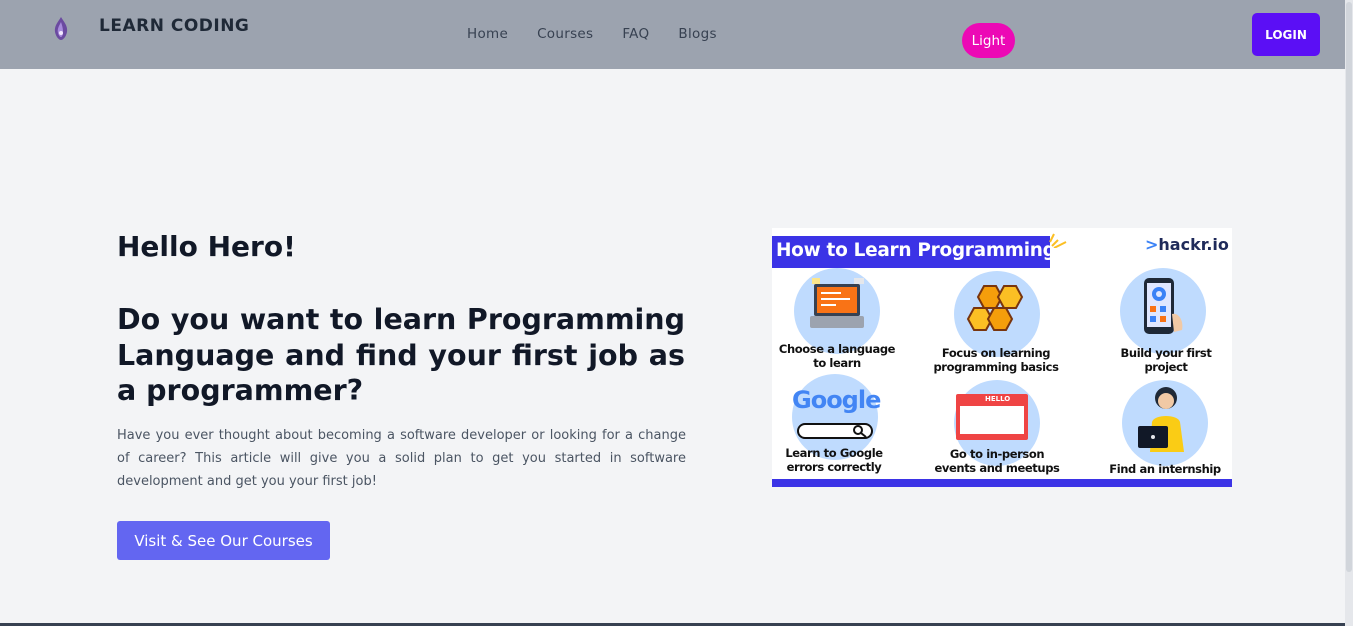  I want to click on phone-gear-icon, so click(1163, 306).